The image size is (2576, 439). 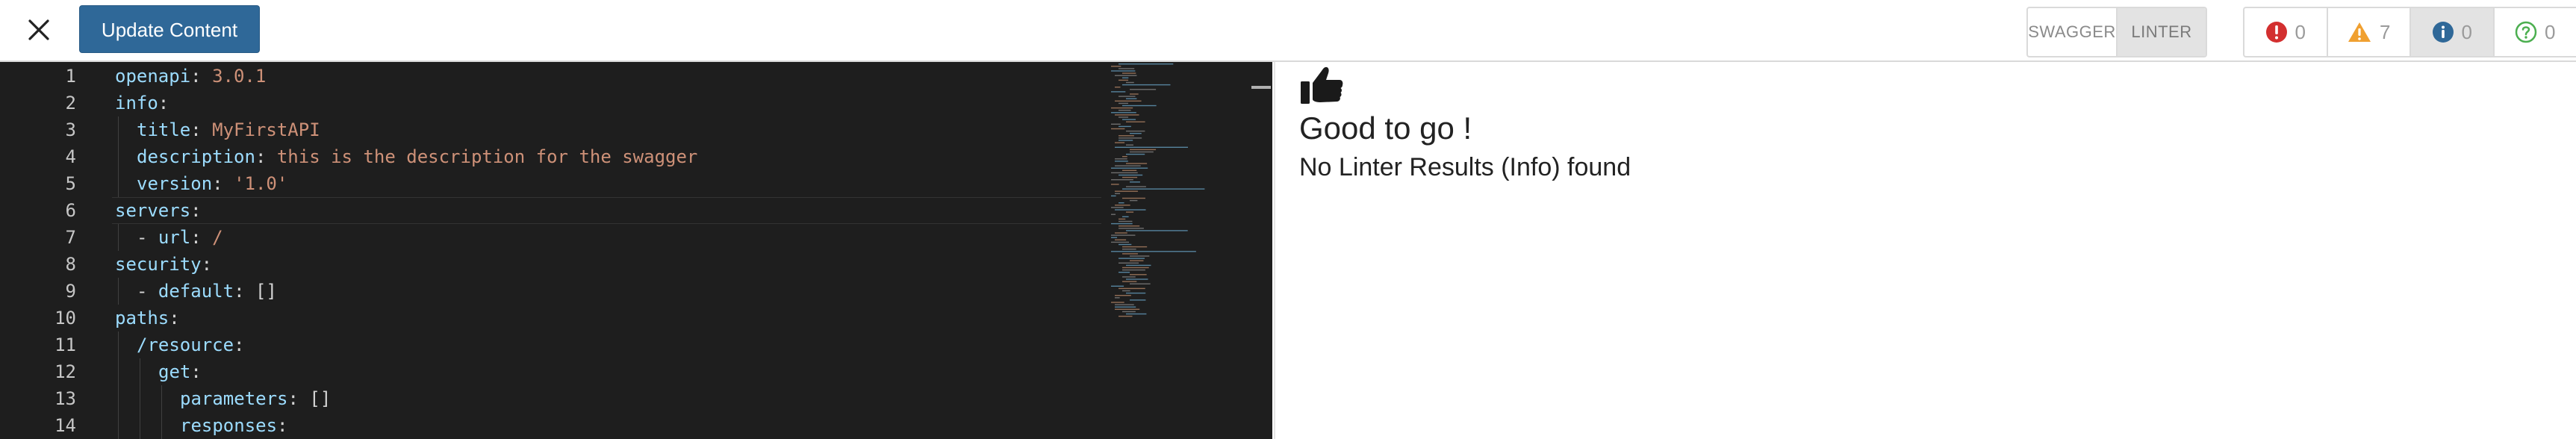 I want to click on code-line: parameters: [], so click(x=255, y=398).